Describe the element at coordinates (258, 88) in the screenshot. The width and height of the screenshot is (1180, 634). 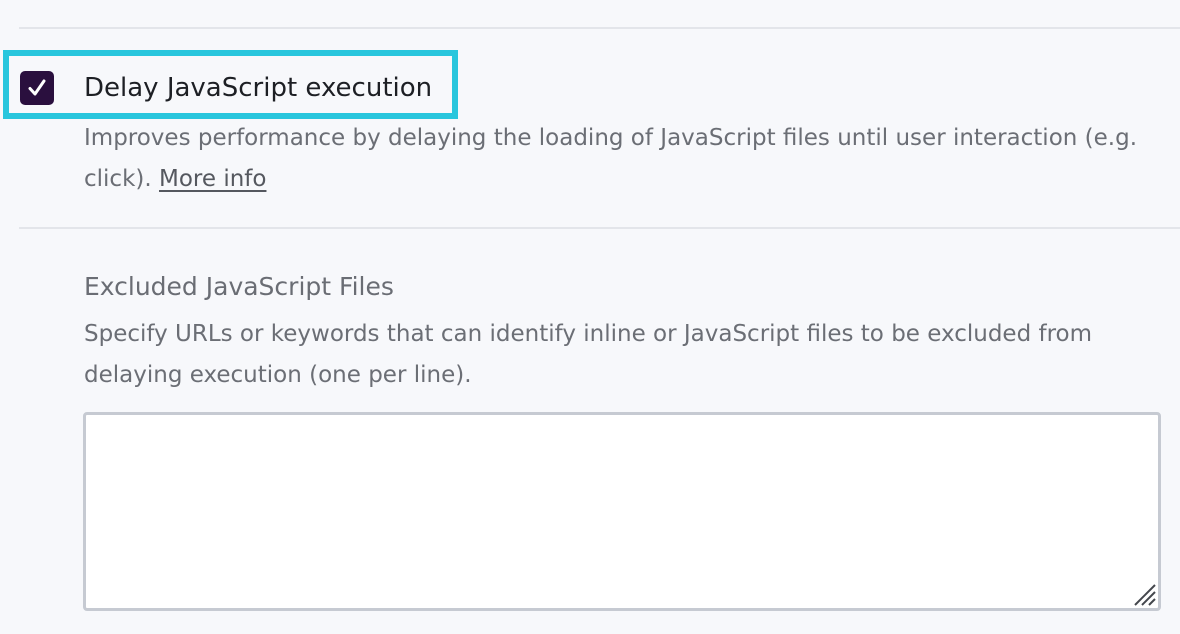
I see `delay-js-label: Delay JavaScript execution` at that location.